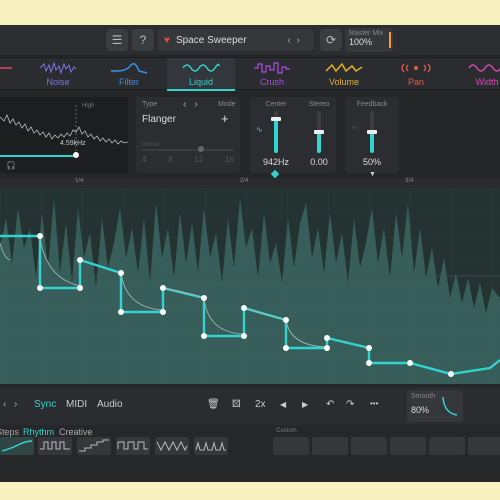  Describe the element at coordinates (291, 40) in the screenshot. I see `preset-prev-button: ‹` at that location.